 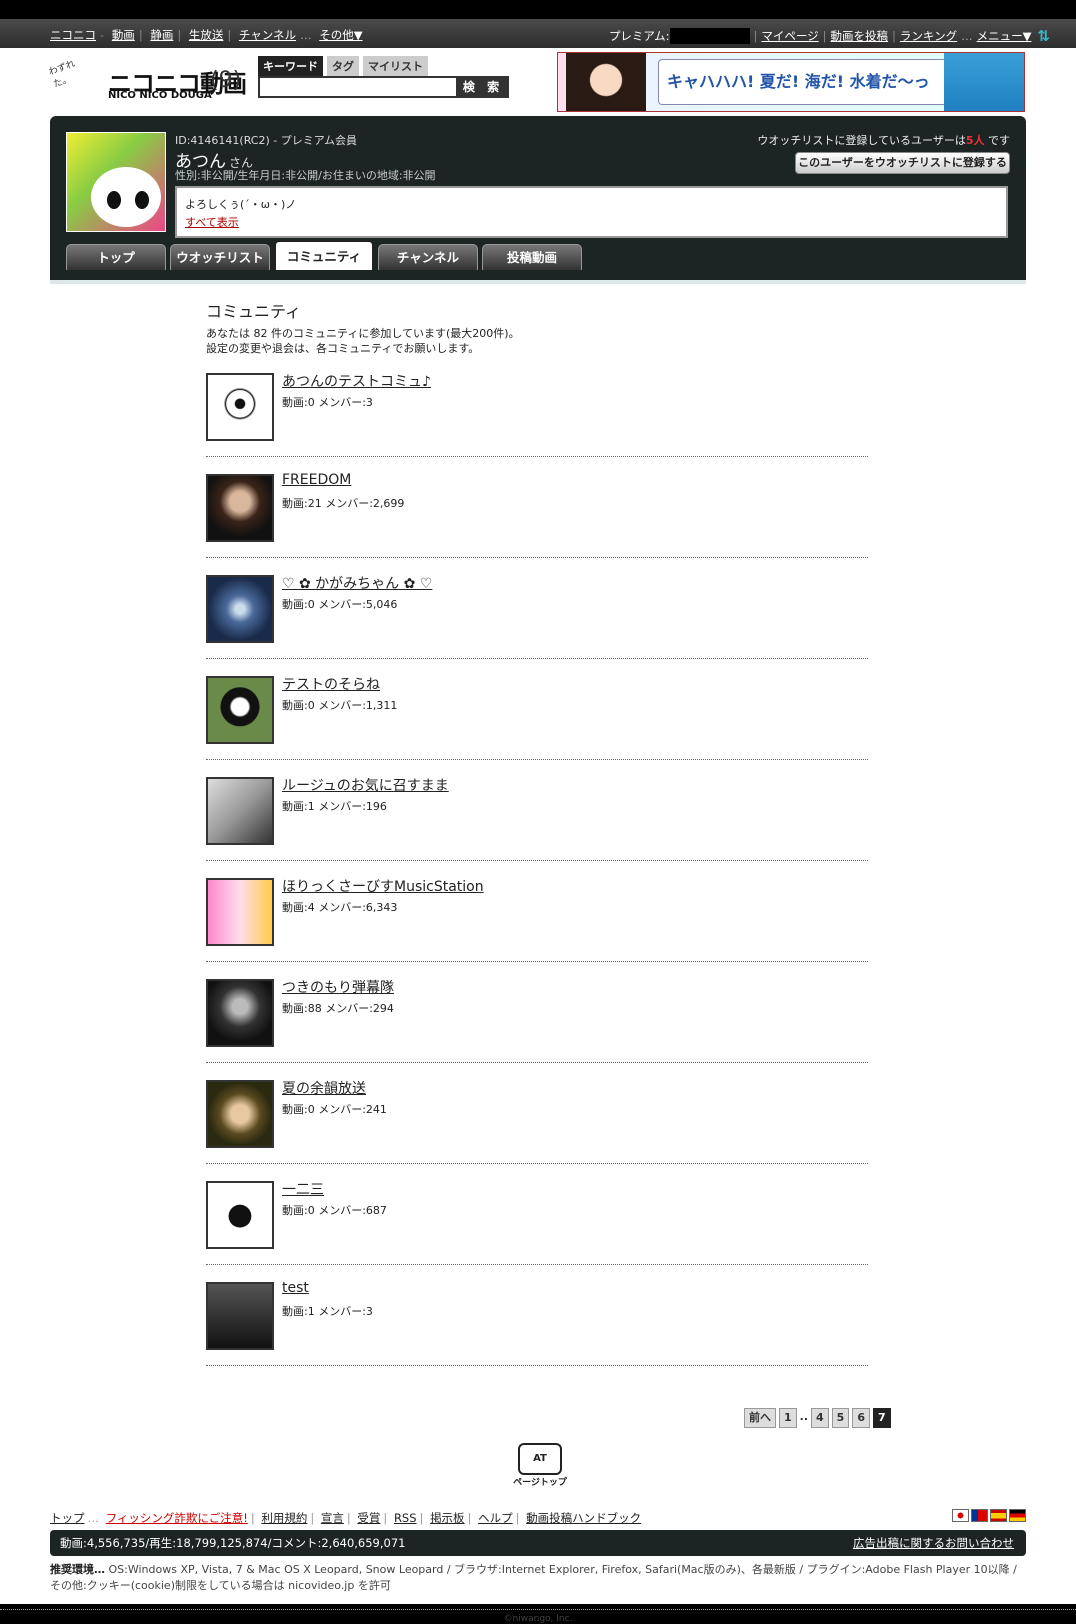 What do you see at coordinates (405, 1518) in the screenshot?
I see `footer-rss-link: RSS` at bounding box center [405, 1518].